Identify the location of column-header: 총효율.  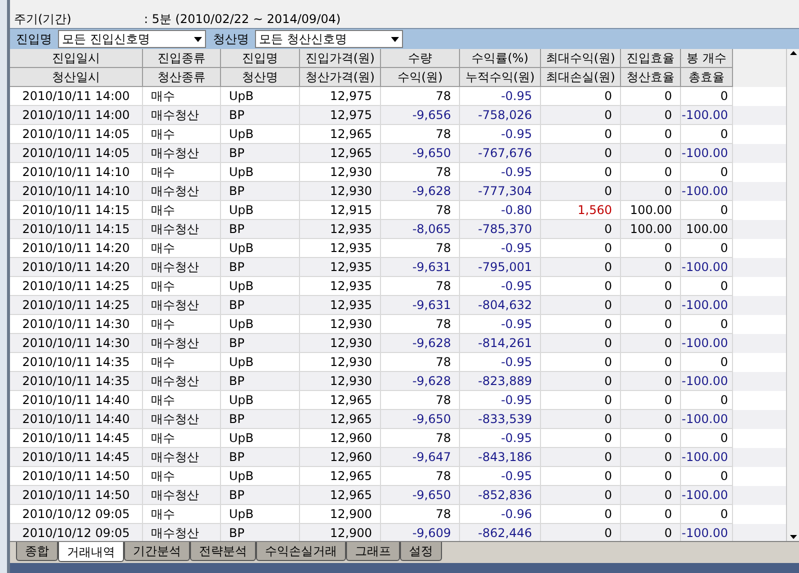
(707, 77).